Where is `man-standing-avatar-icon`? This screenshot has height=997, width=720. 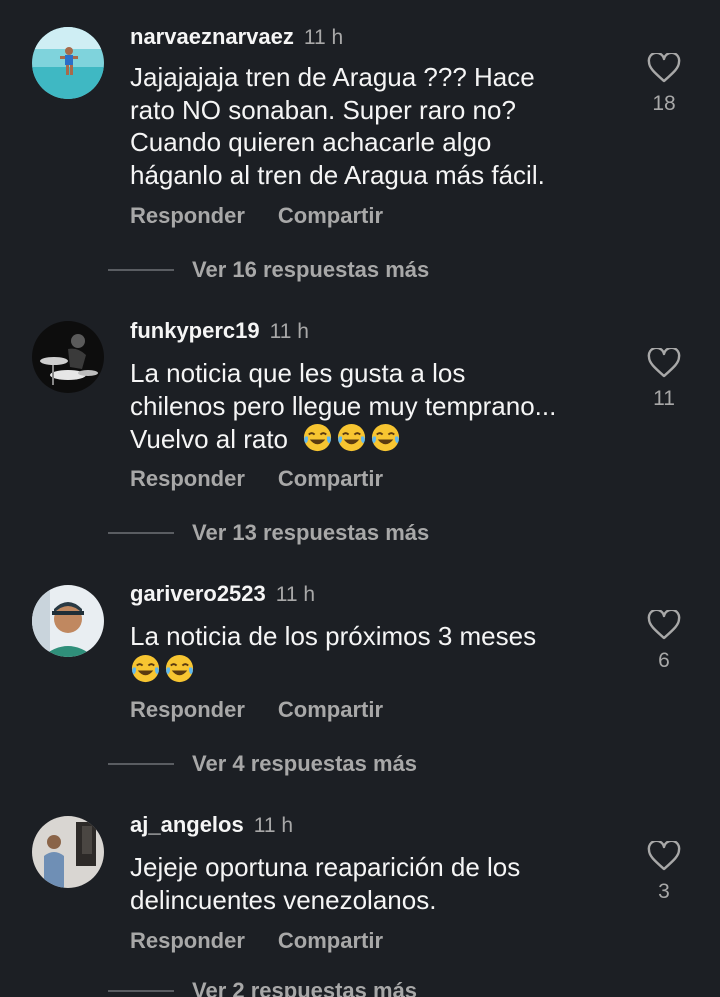 man-standing-avatar-icon is located at coordinates (68, 852).